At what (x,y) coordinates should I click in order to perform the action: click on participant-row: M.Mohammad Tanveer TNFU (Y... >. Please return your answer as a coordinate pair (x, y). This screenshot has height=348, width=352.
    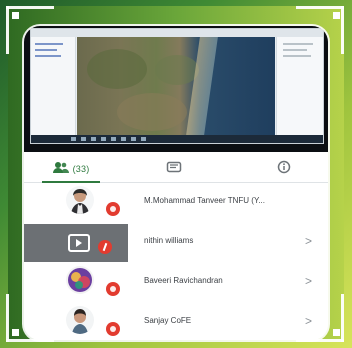
    Looking at the image, I should click on (176, 203).